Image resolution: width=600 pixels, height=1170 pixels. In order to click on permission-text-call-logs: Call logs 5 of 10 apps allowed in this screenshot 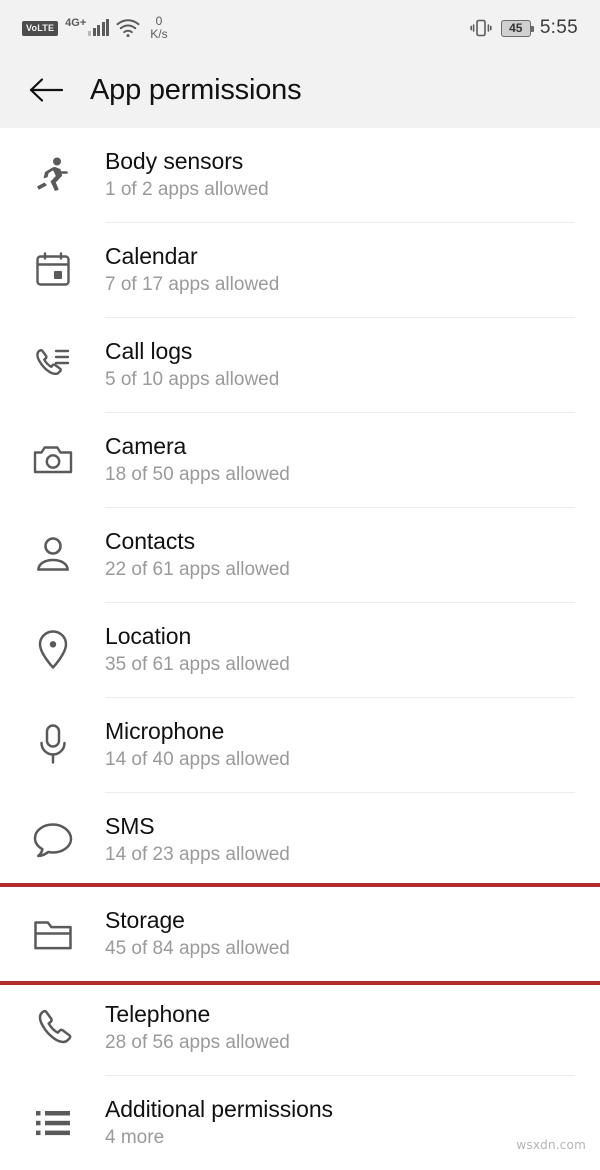, I will do `click(345, 365)`.